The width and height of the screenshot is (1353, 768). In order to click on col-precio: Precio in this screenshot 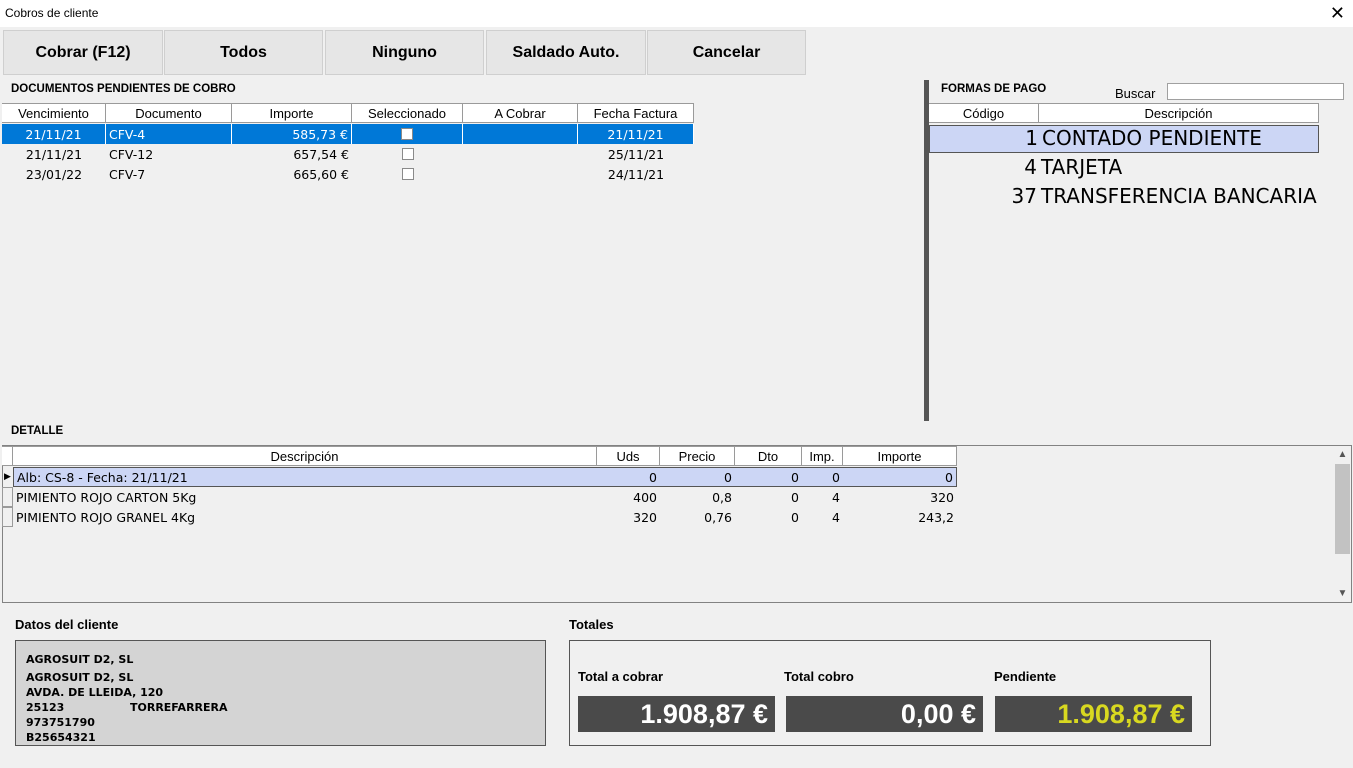, I will do `click(697, 456)`.